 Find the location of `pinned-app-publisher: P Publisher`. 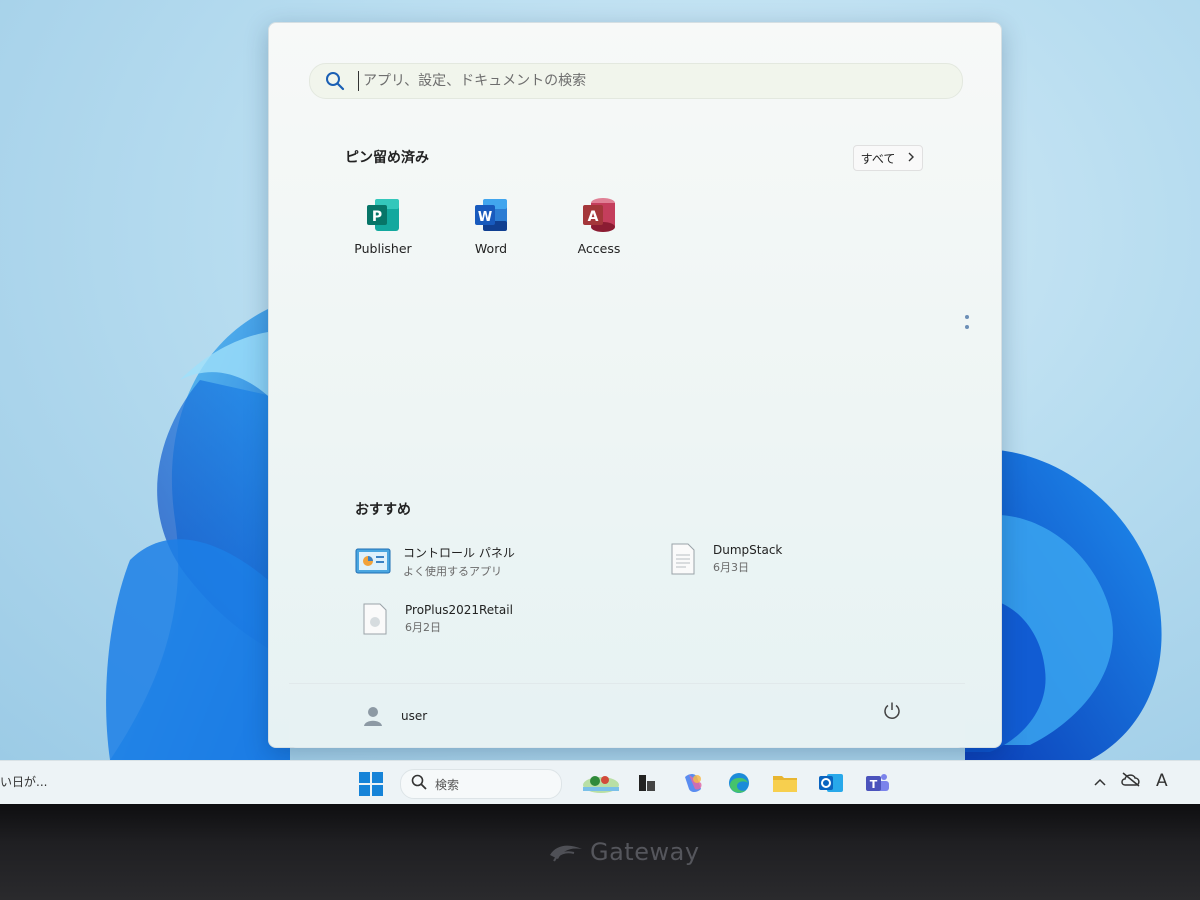

pinned-app-publisher: P Publisher is located at coordinates (383, 225).